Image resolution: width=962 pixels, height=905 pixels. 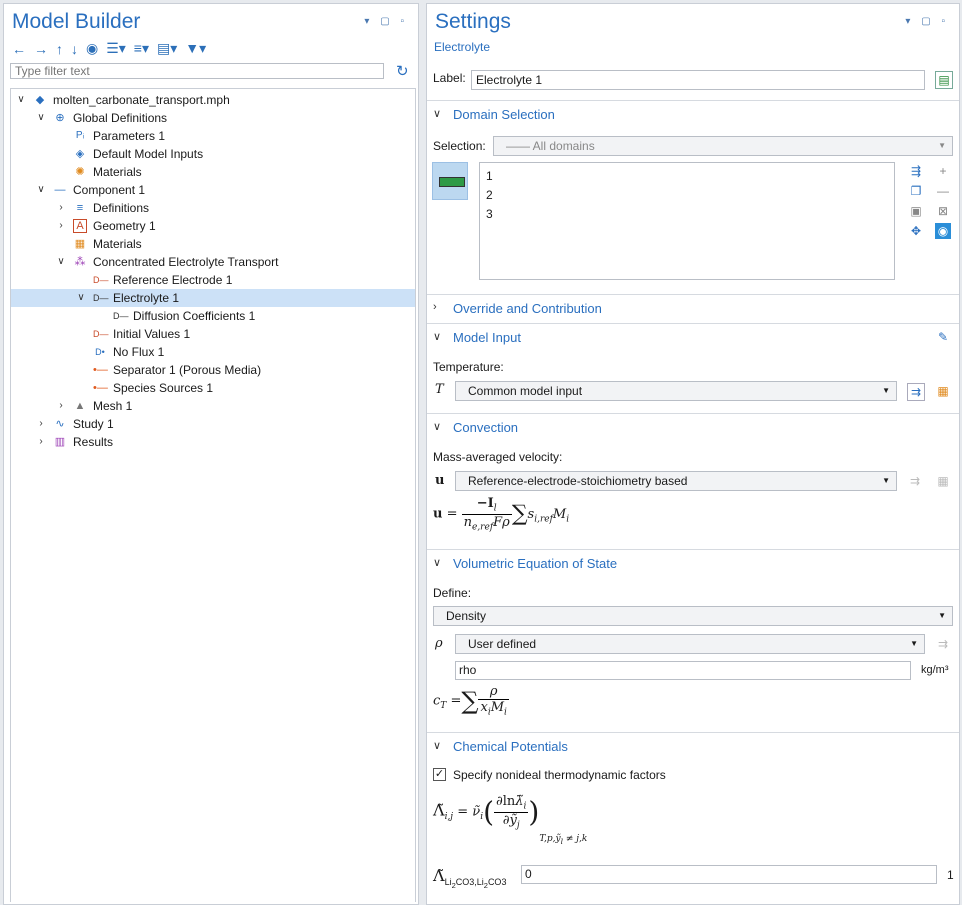 What do you see at coordinates (80, 262) in the screenshot?
I see `physics-interface-icon: ⁂` at bounding box center [80, 262].